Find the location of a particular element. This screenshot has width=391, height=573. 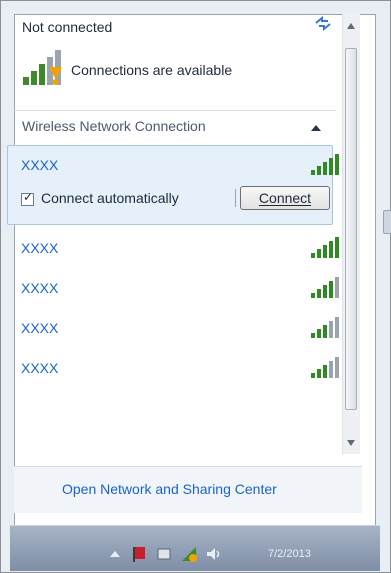

scroll-down-icon is located at coordinates (351, 443).